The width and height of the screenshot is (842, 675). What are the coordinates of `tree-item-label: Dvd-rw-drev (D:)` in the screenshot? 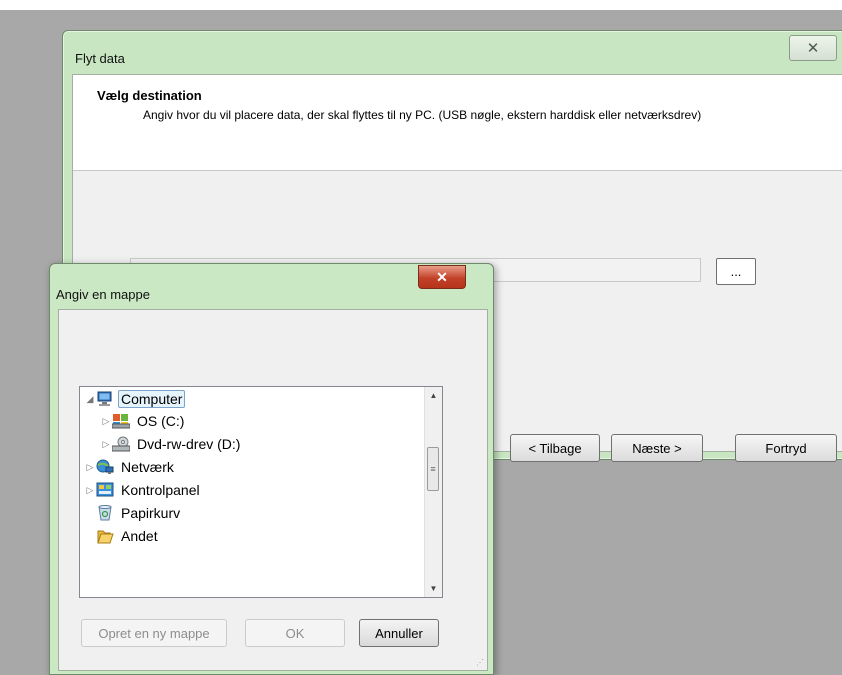 It's located at (189, 444).